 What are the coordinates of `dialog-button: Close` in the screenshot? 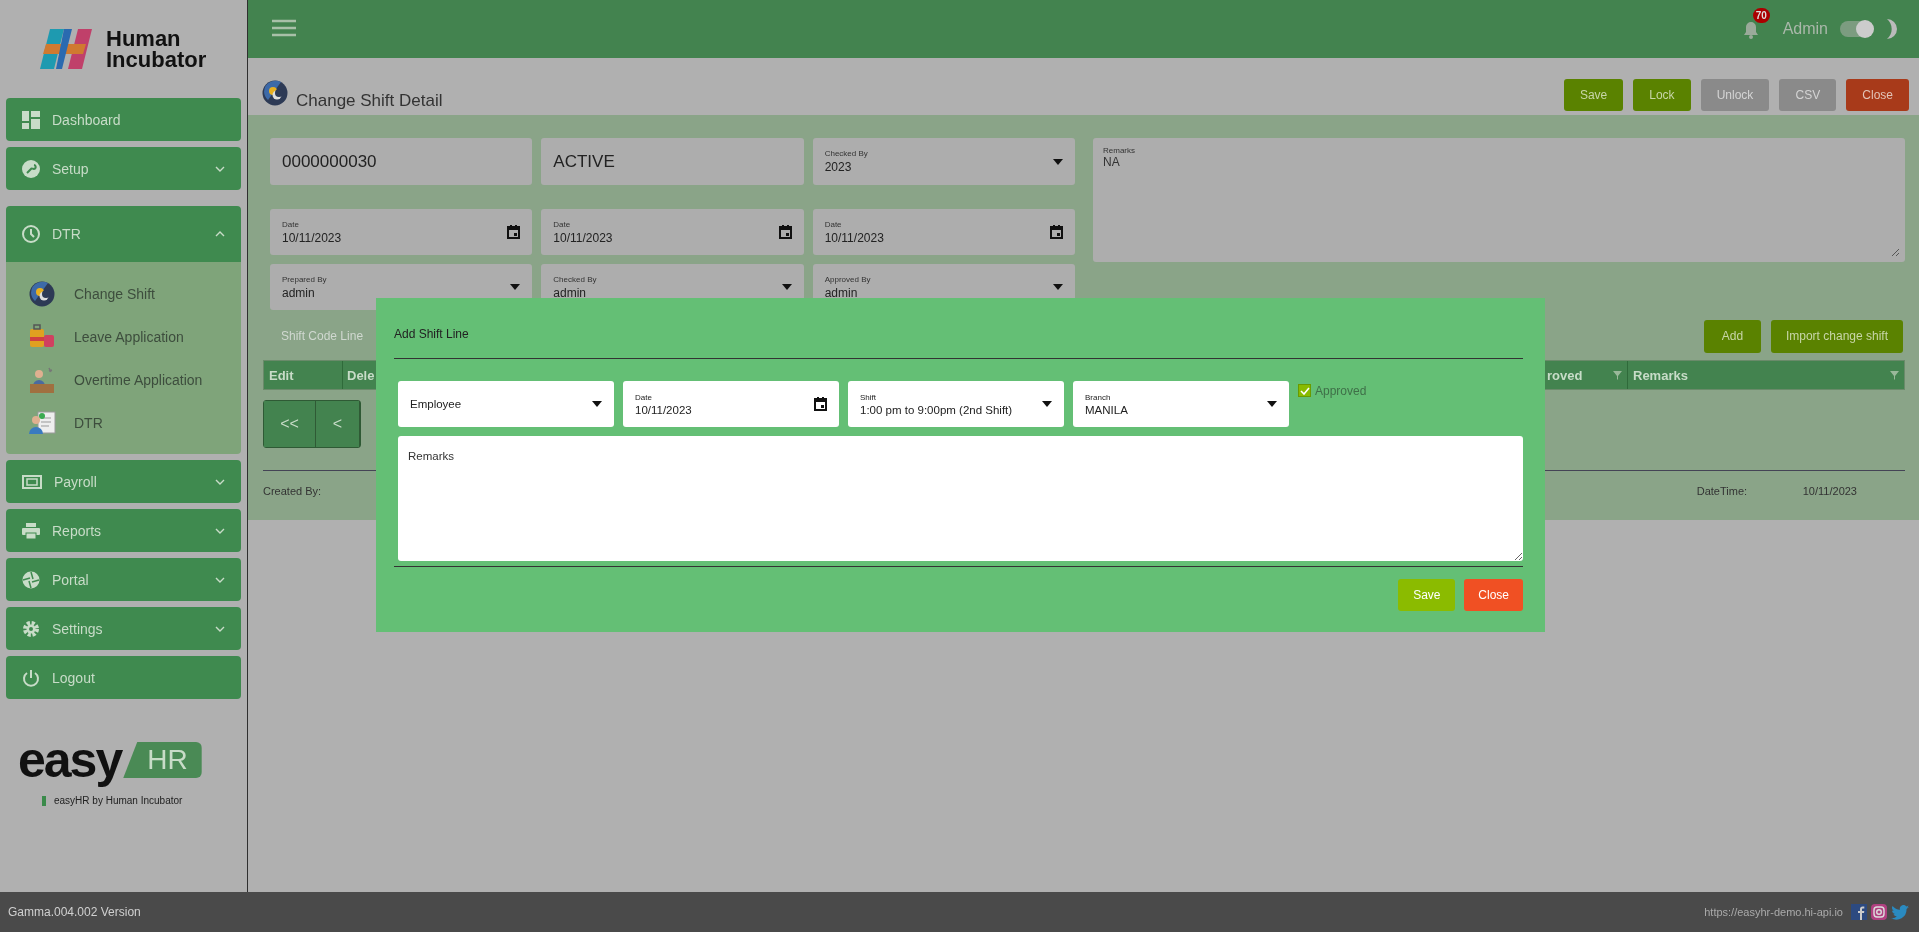 It's located at (1493, 595).